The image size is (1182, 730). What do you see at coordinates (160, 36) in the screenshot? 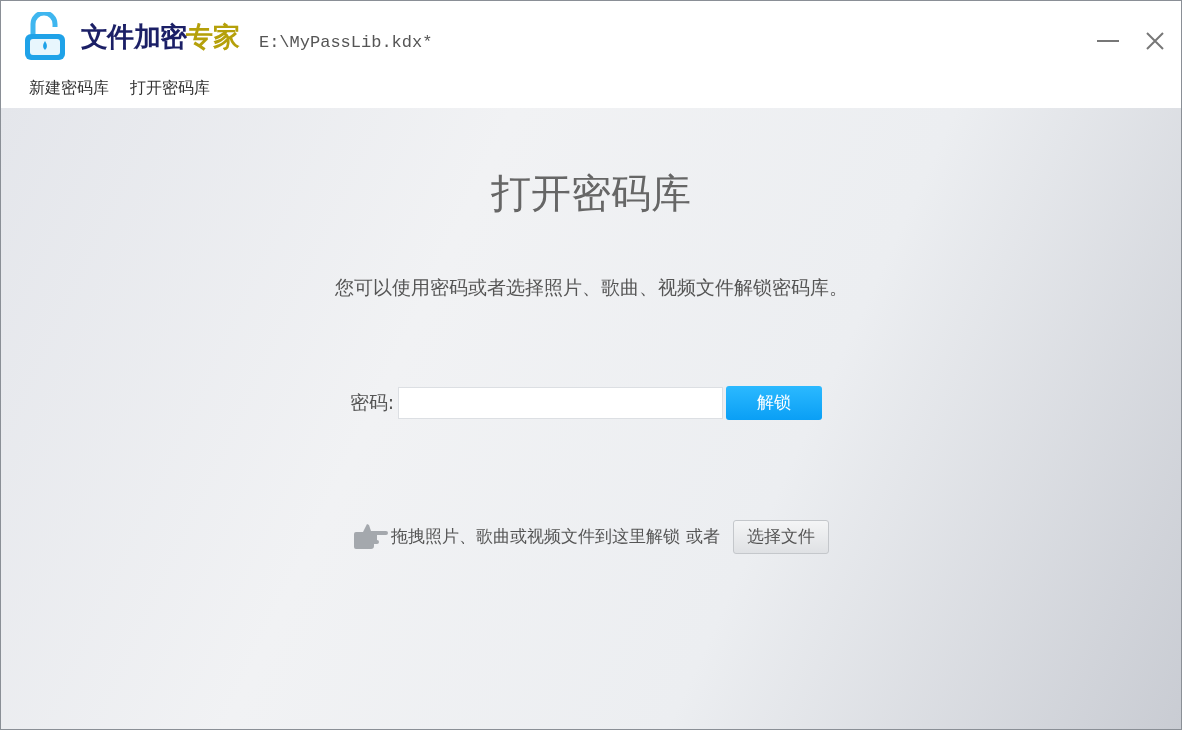
I see `app-logo-text: 文件加密专家` at bounding box center [160, 36].